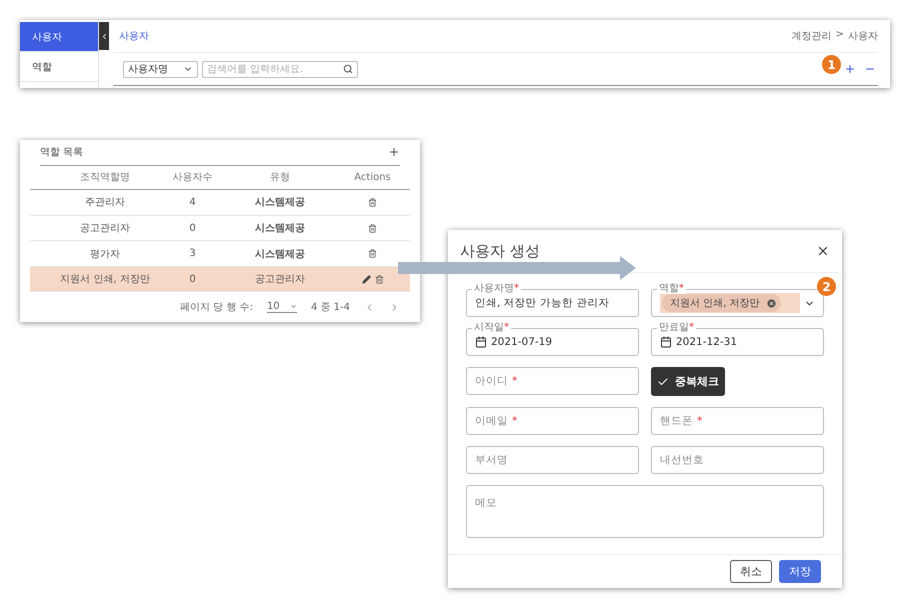  What do you see at coordinates (192, 202) in the screenshot?
I see `table-cell-text: 4` at bounding box center [192, 202].